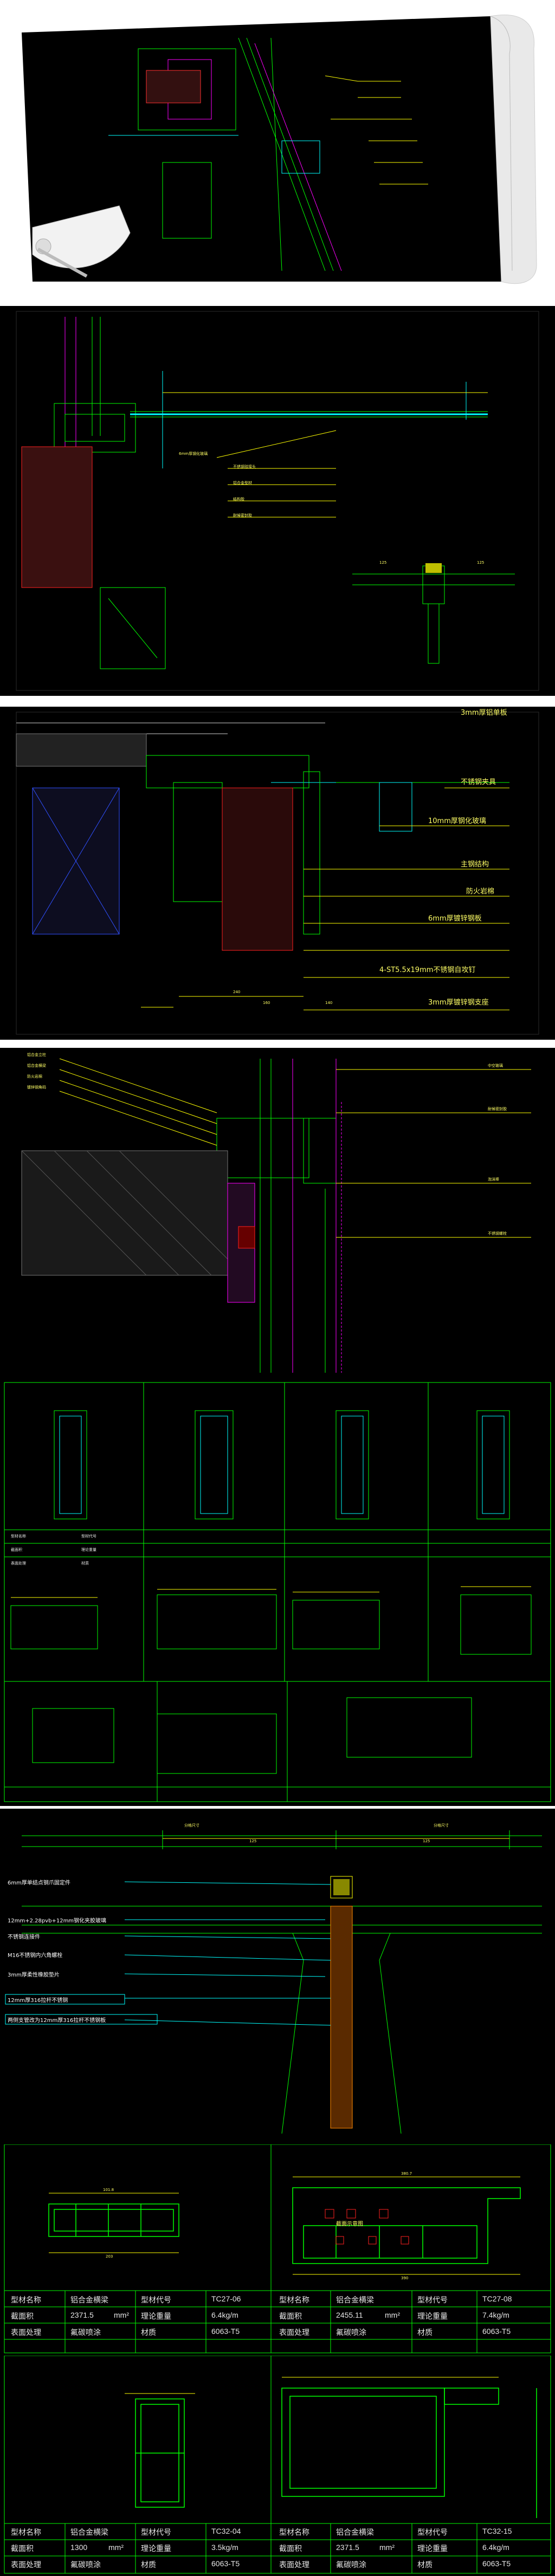 The image size is (555, 2576). Describe the element at coordinates (426, 1841) in the screenshot. I see `p6-dim-3: 125` at that location.